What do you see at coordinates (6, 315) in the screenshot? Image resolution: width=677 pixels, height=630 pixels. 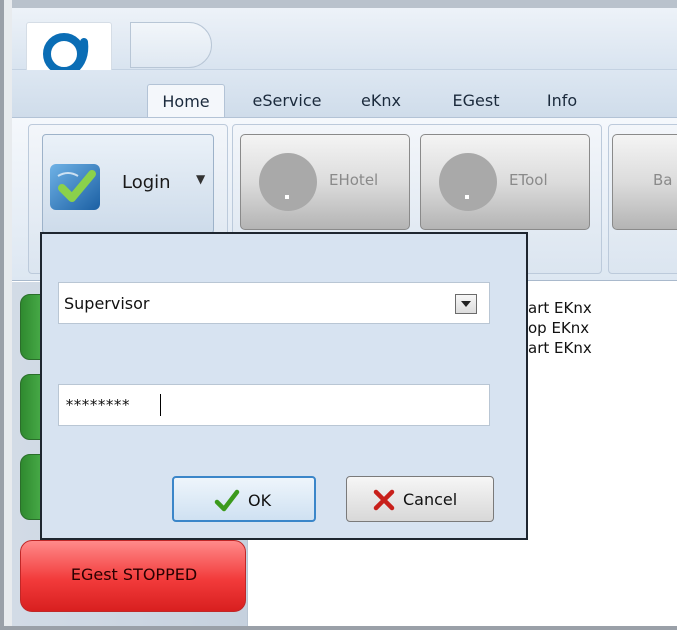 I see `window-left-border` at bounding box center [6, 315].